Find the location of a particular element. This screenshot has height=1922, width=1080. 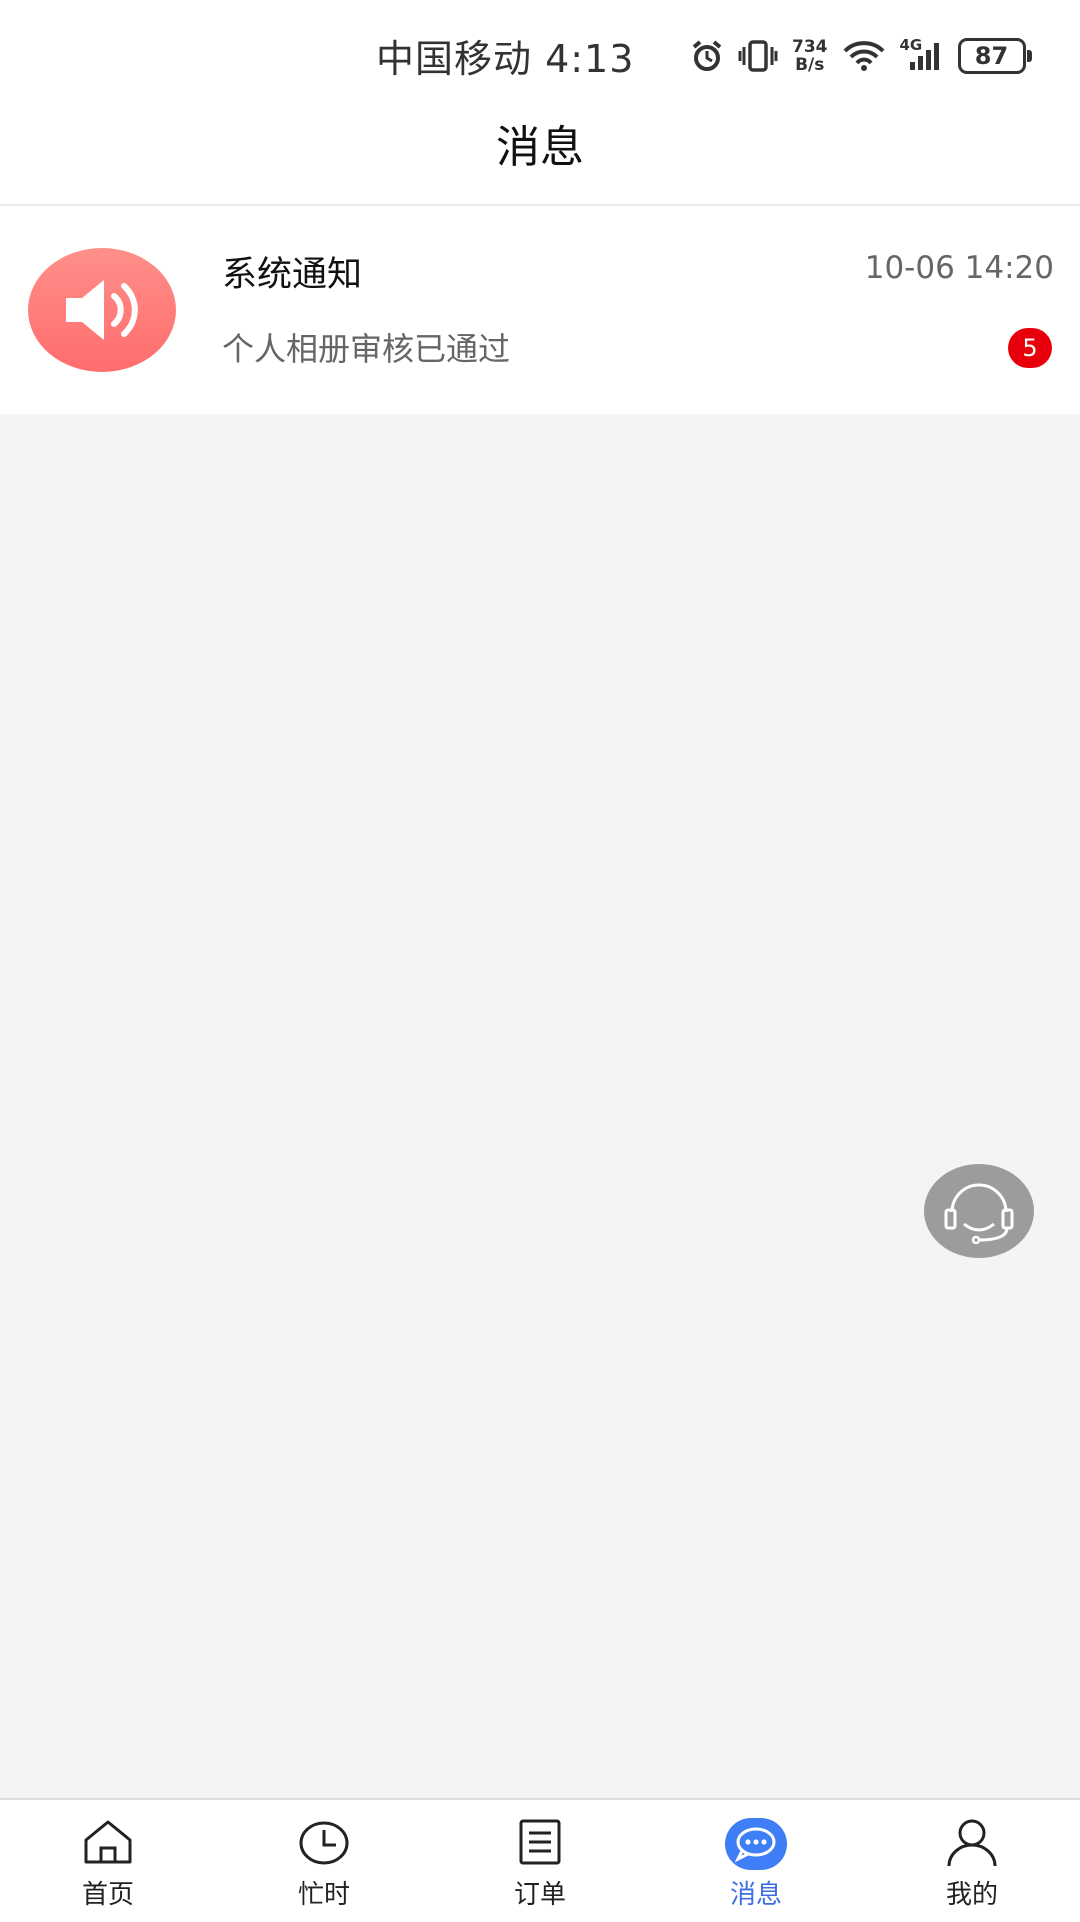

tab-mine: 我的 is located at coordinates (972, 1861).